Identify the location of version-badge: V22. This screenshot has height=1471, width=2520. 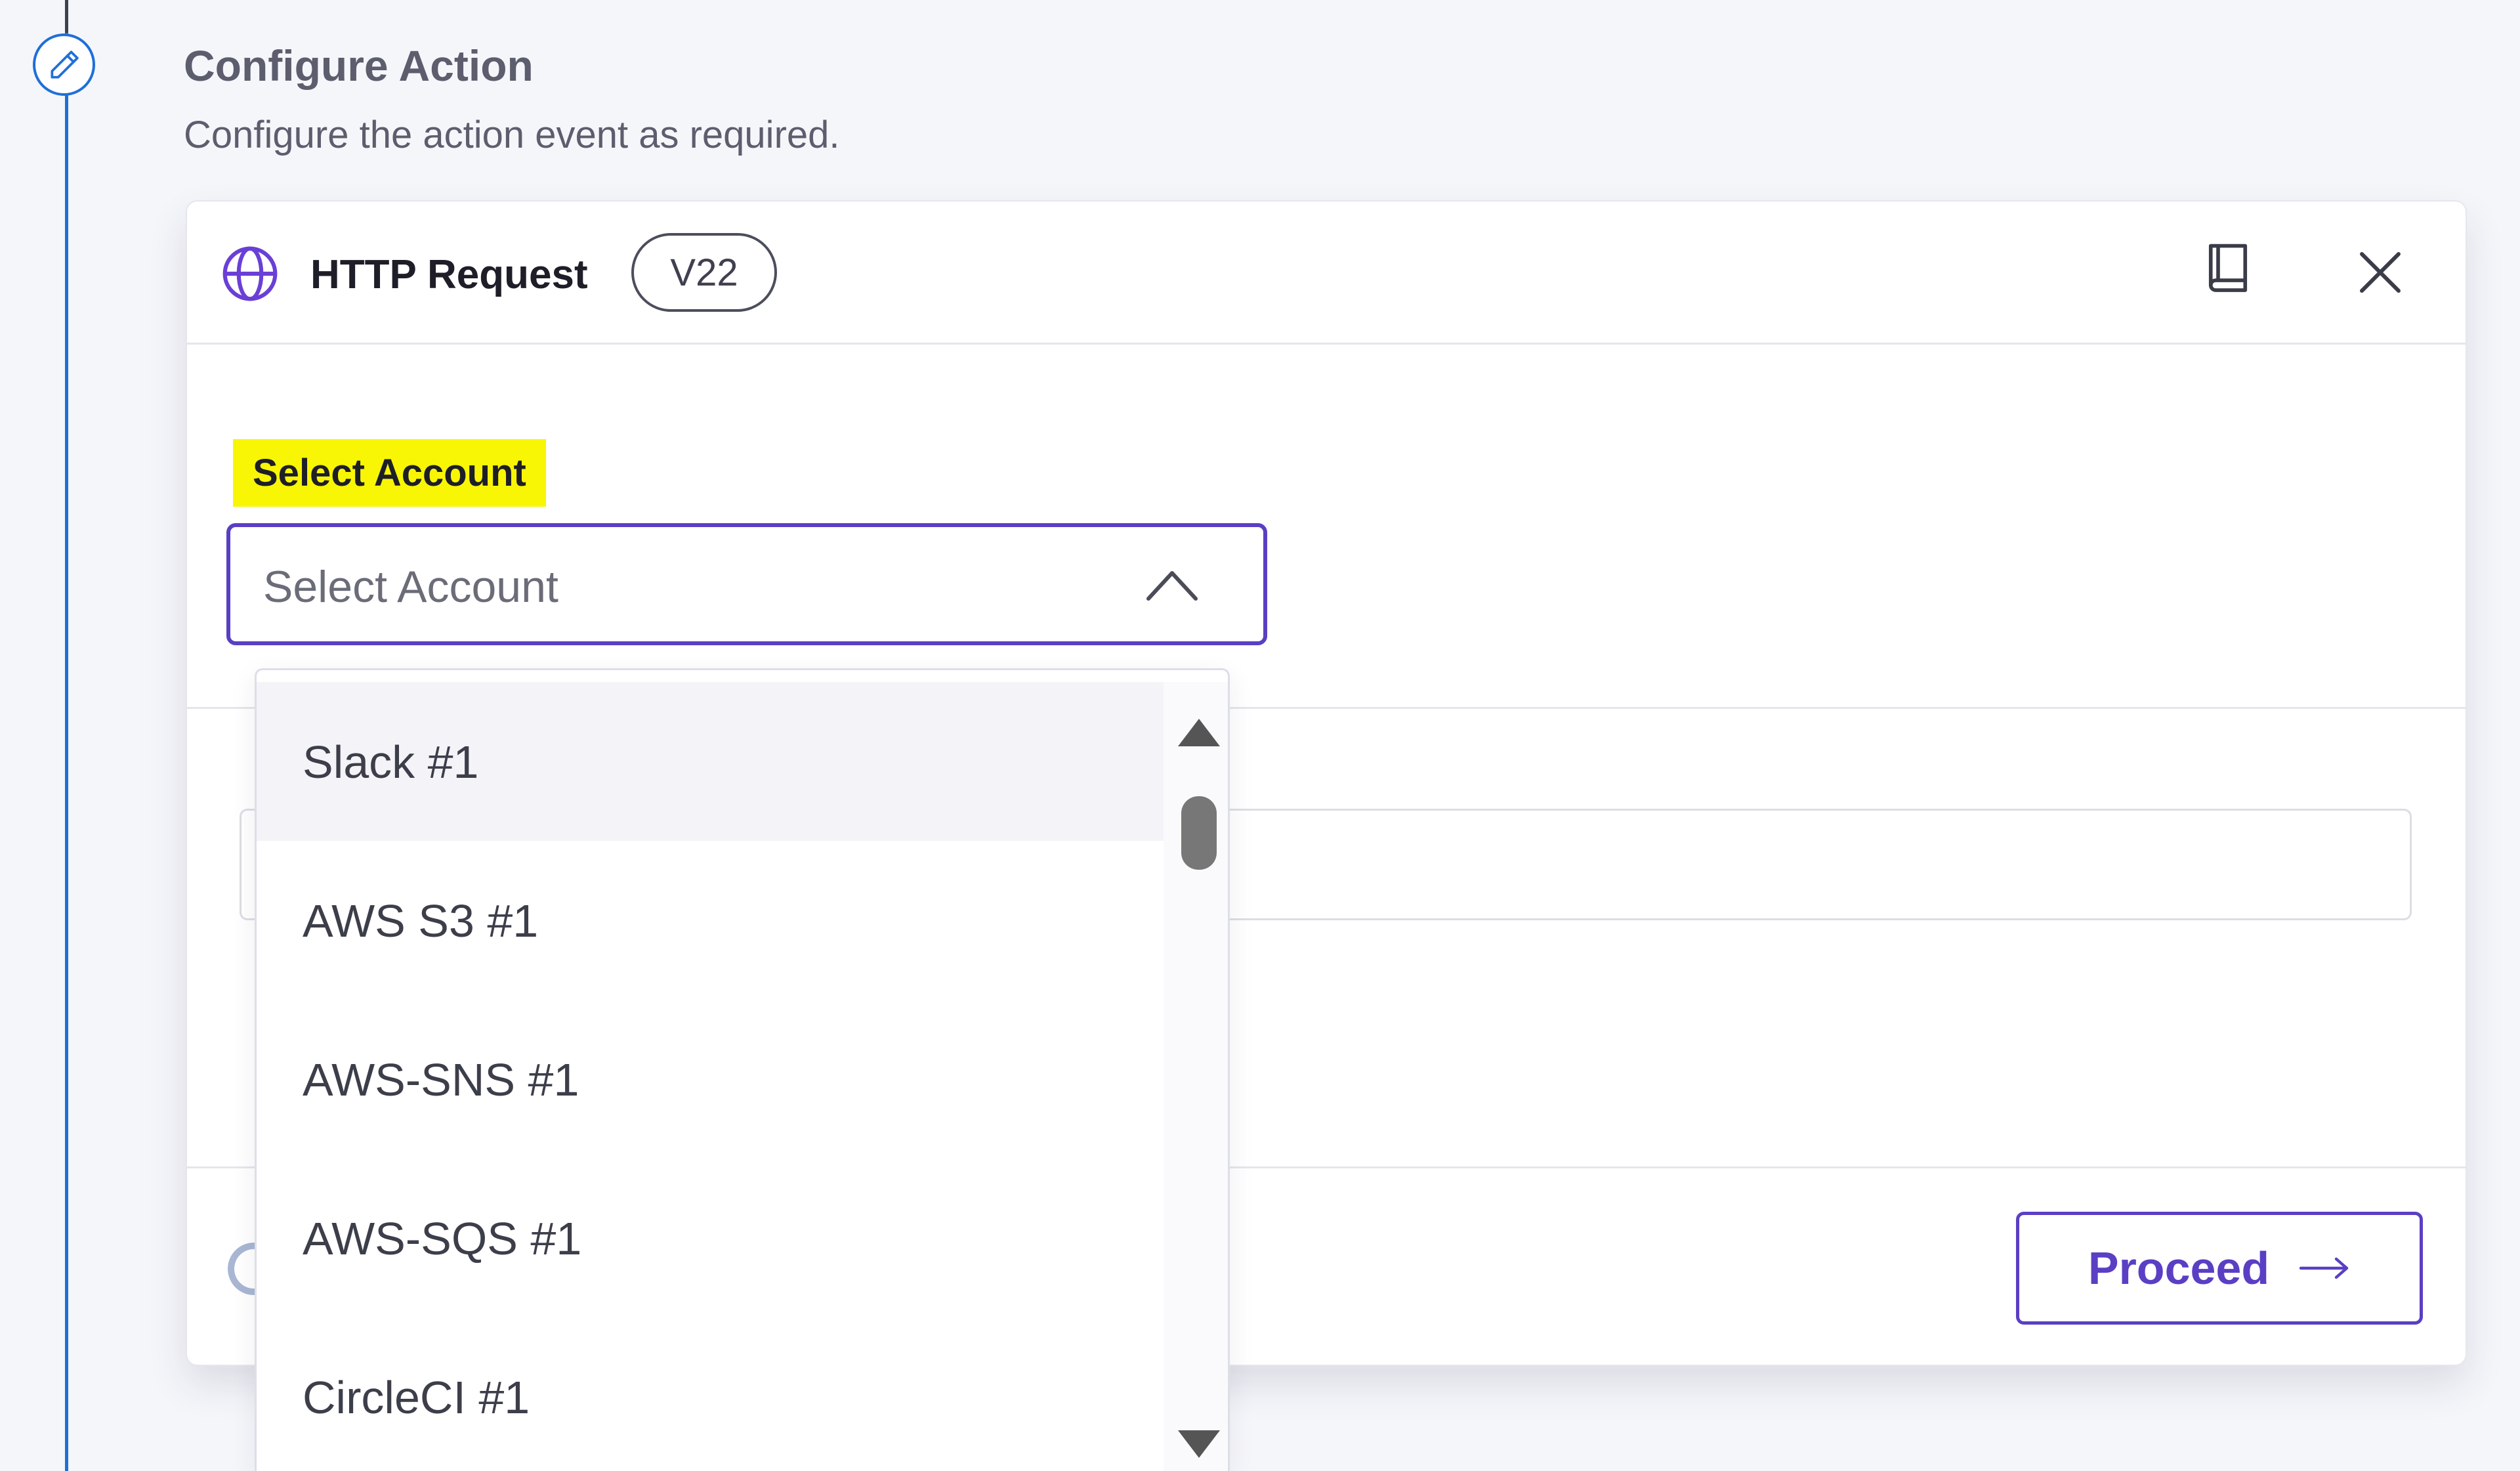
(704, 273).